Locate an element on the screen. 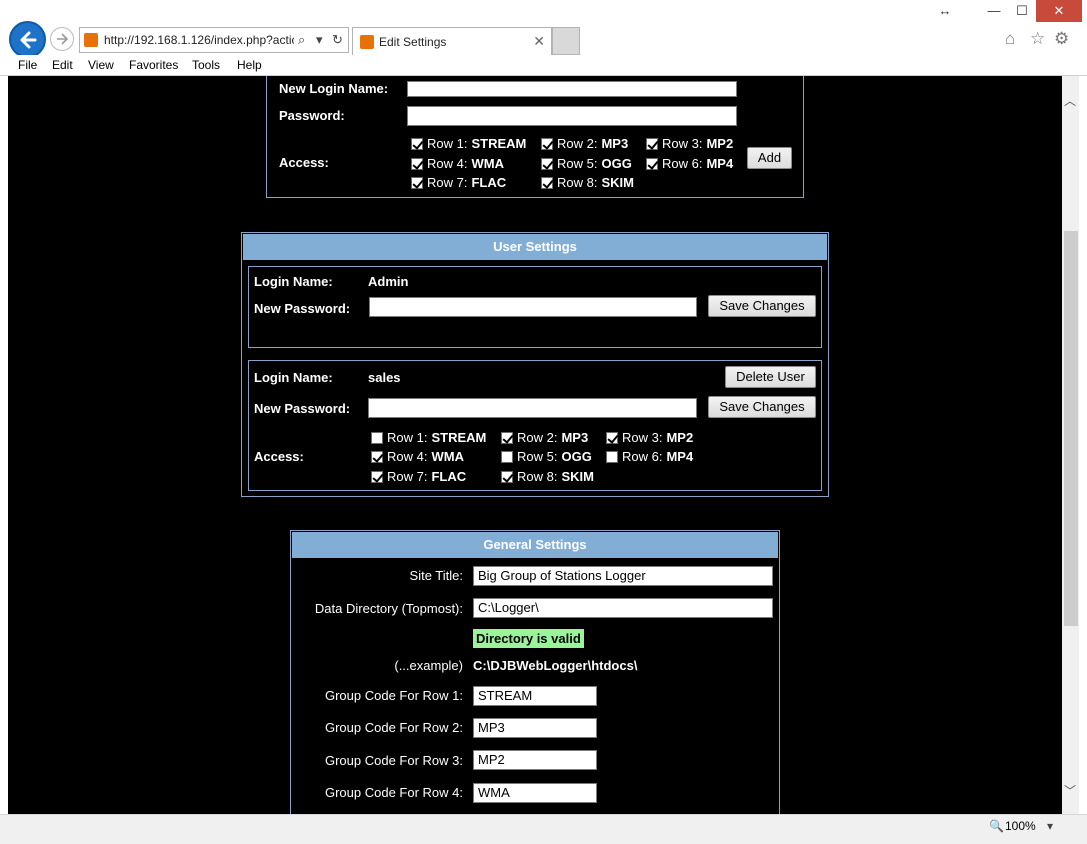 This screenshot has width=1087, height=844. forward-button is located at coordinates (62, 39).